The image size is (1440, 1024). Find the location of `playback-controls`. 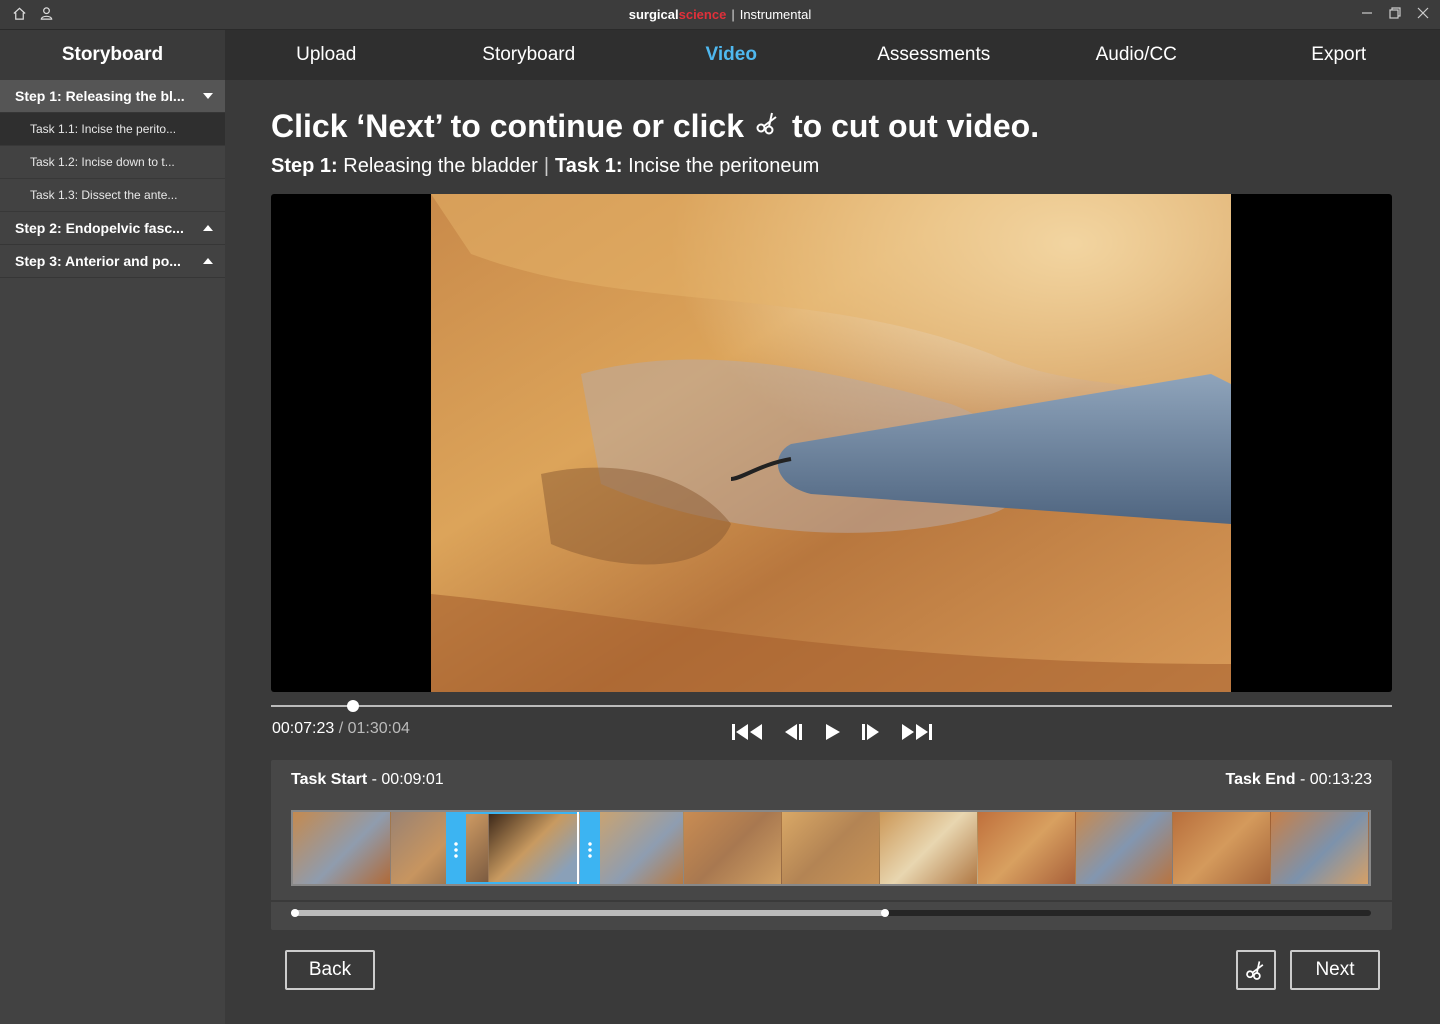

playback-controls is located at coordinates (832, 732).